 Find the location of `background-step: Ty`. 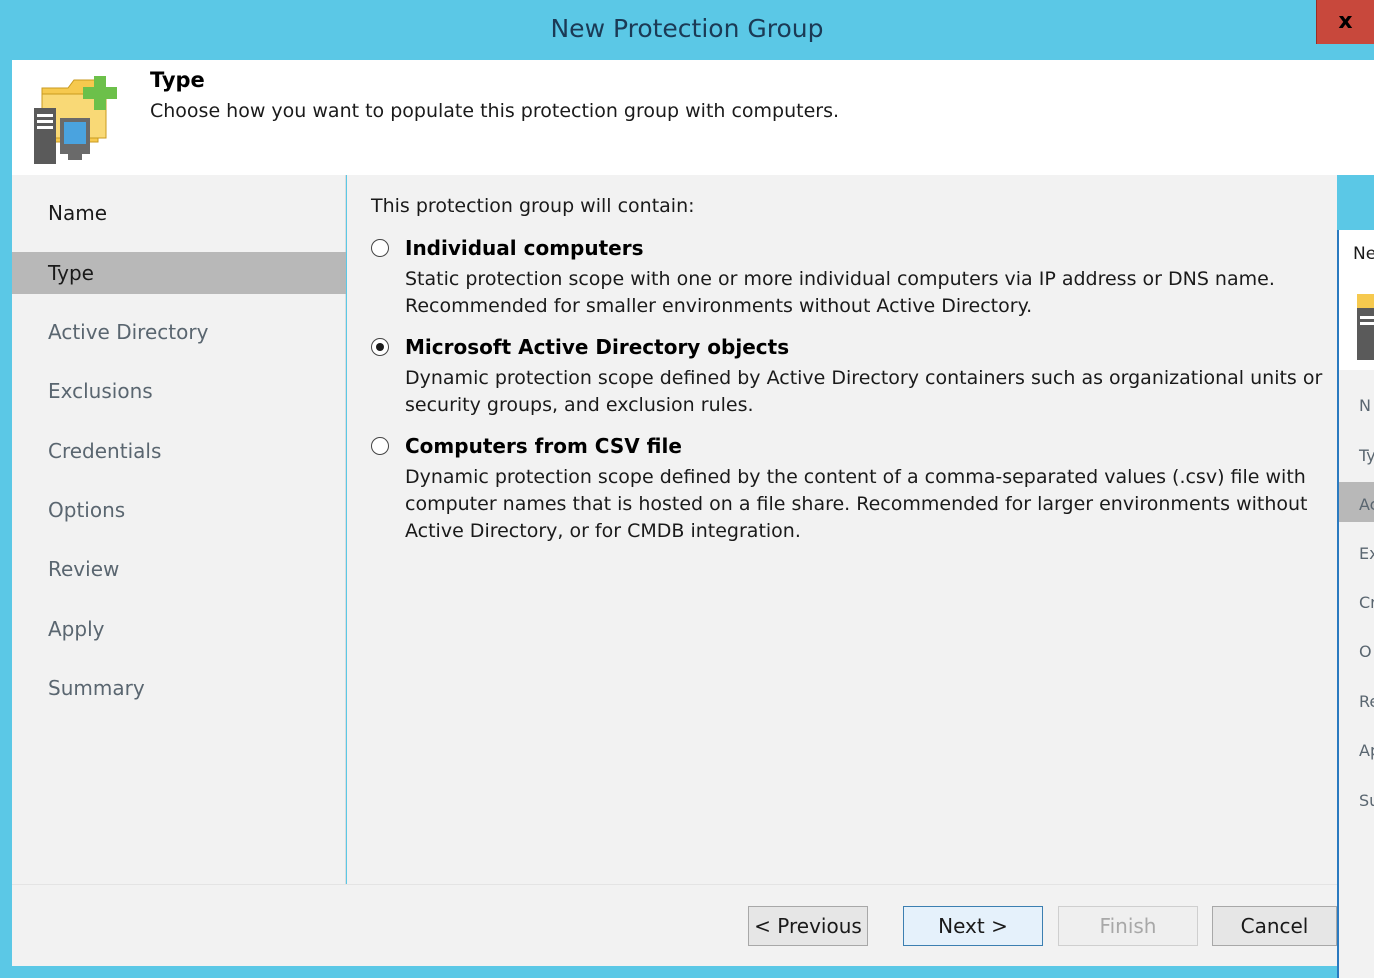

background-step: Ty is located at coordinates (1366, 455).